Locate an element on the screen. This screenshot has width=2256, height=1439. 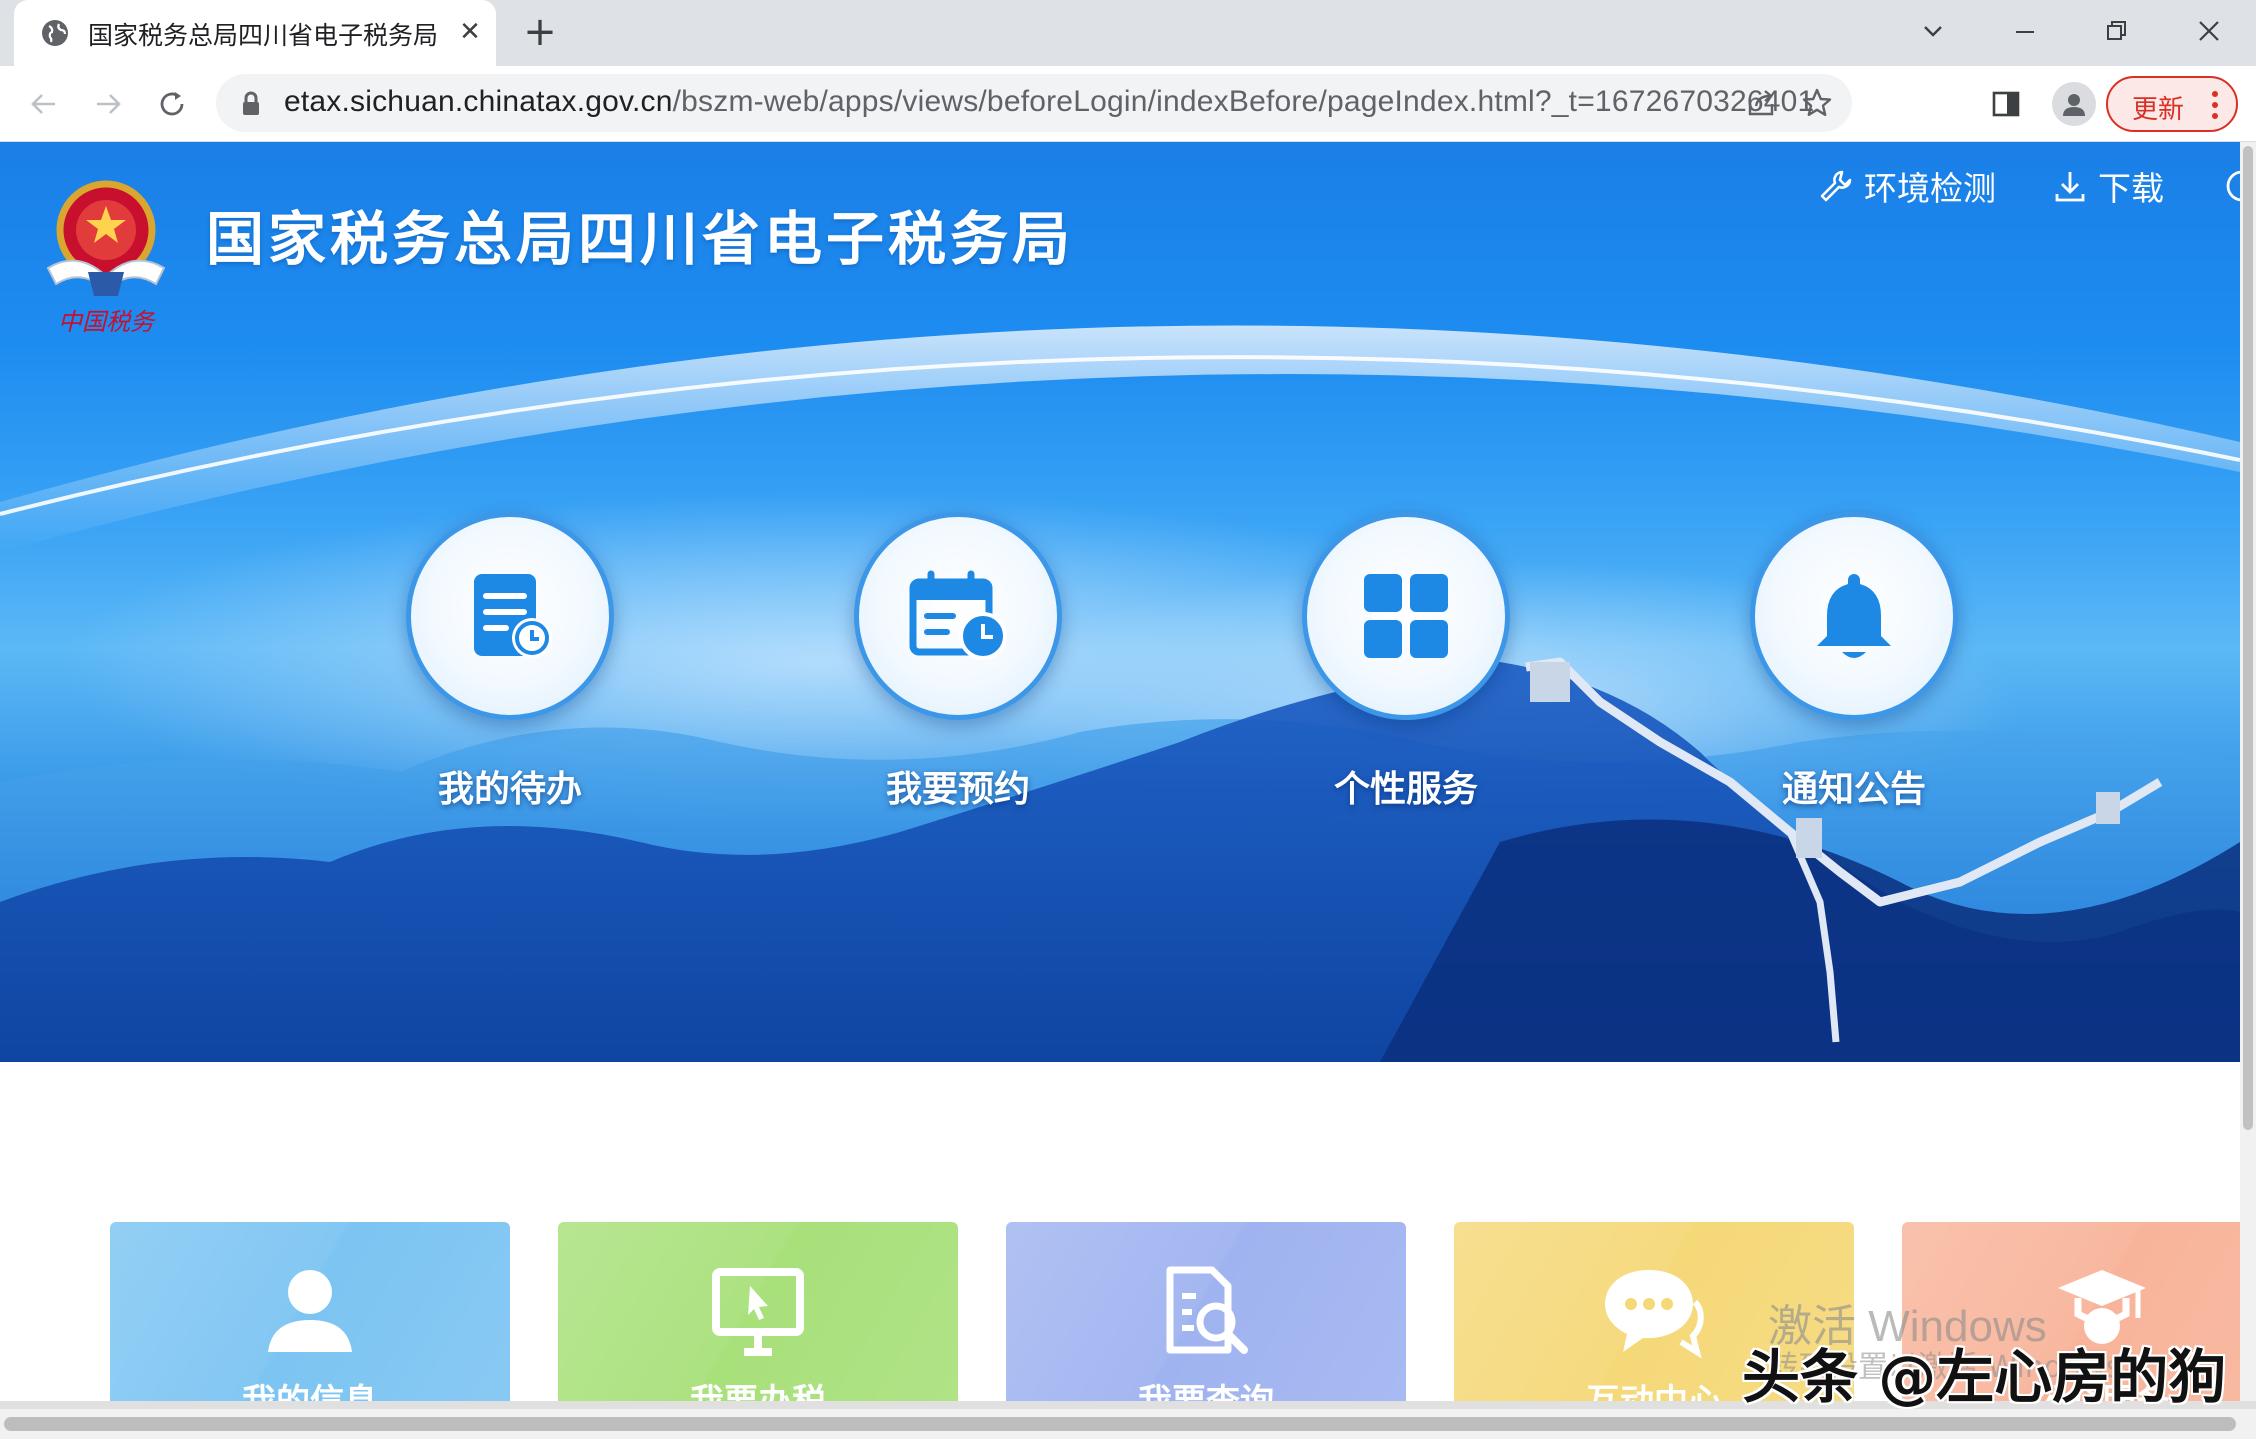
new-tab-button: + is located at coordinates (540, 34).